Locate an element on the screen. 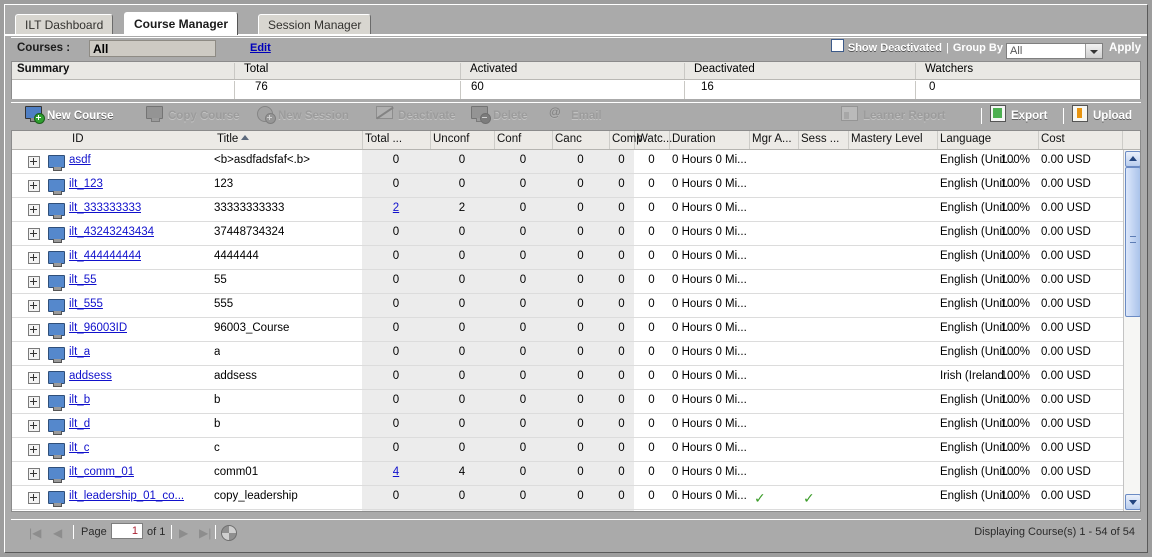 The width and height of the screenshot is (1152, 557). course-comp-cell: 0 is located at coordinates (621, 352).